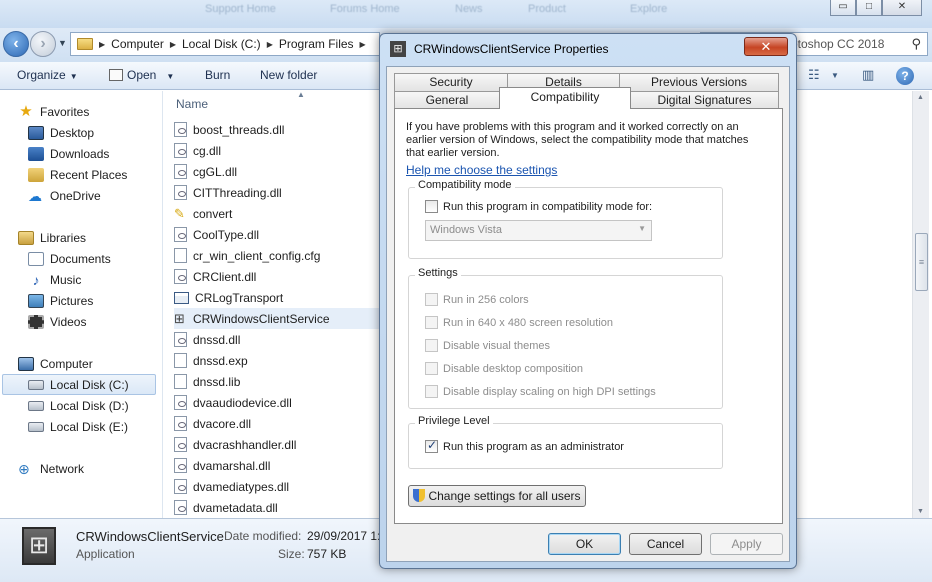 The image size is (932, 582). What do you see at coordinates (277, 381) in the screenshot?
I see `file-row: dnssd.lib` at bounding box center [277, 381].